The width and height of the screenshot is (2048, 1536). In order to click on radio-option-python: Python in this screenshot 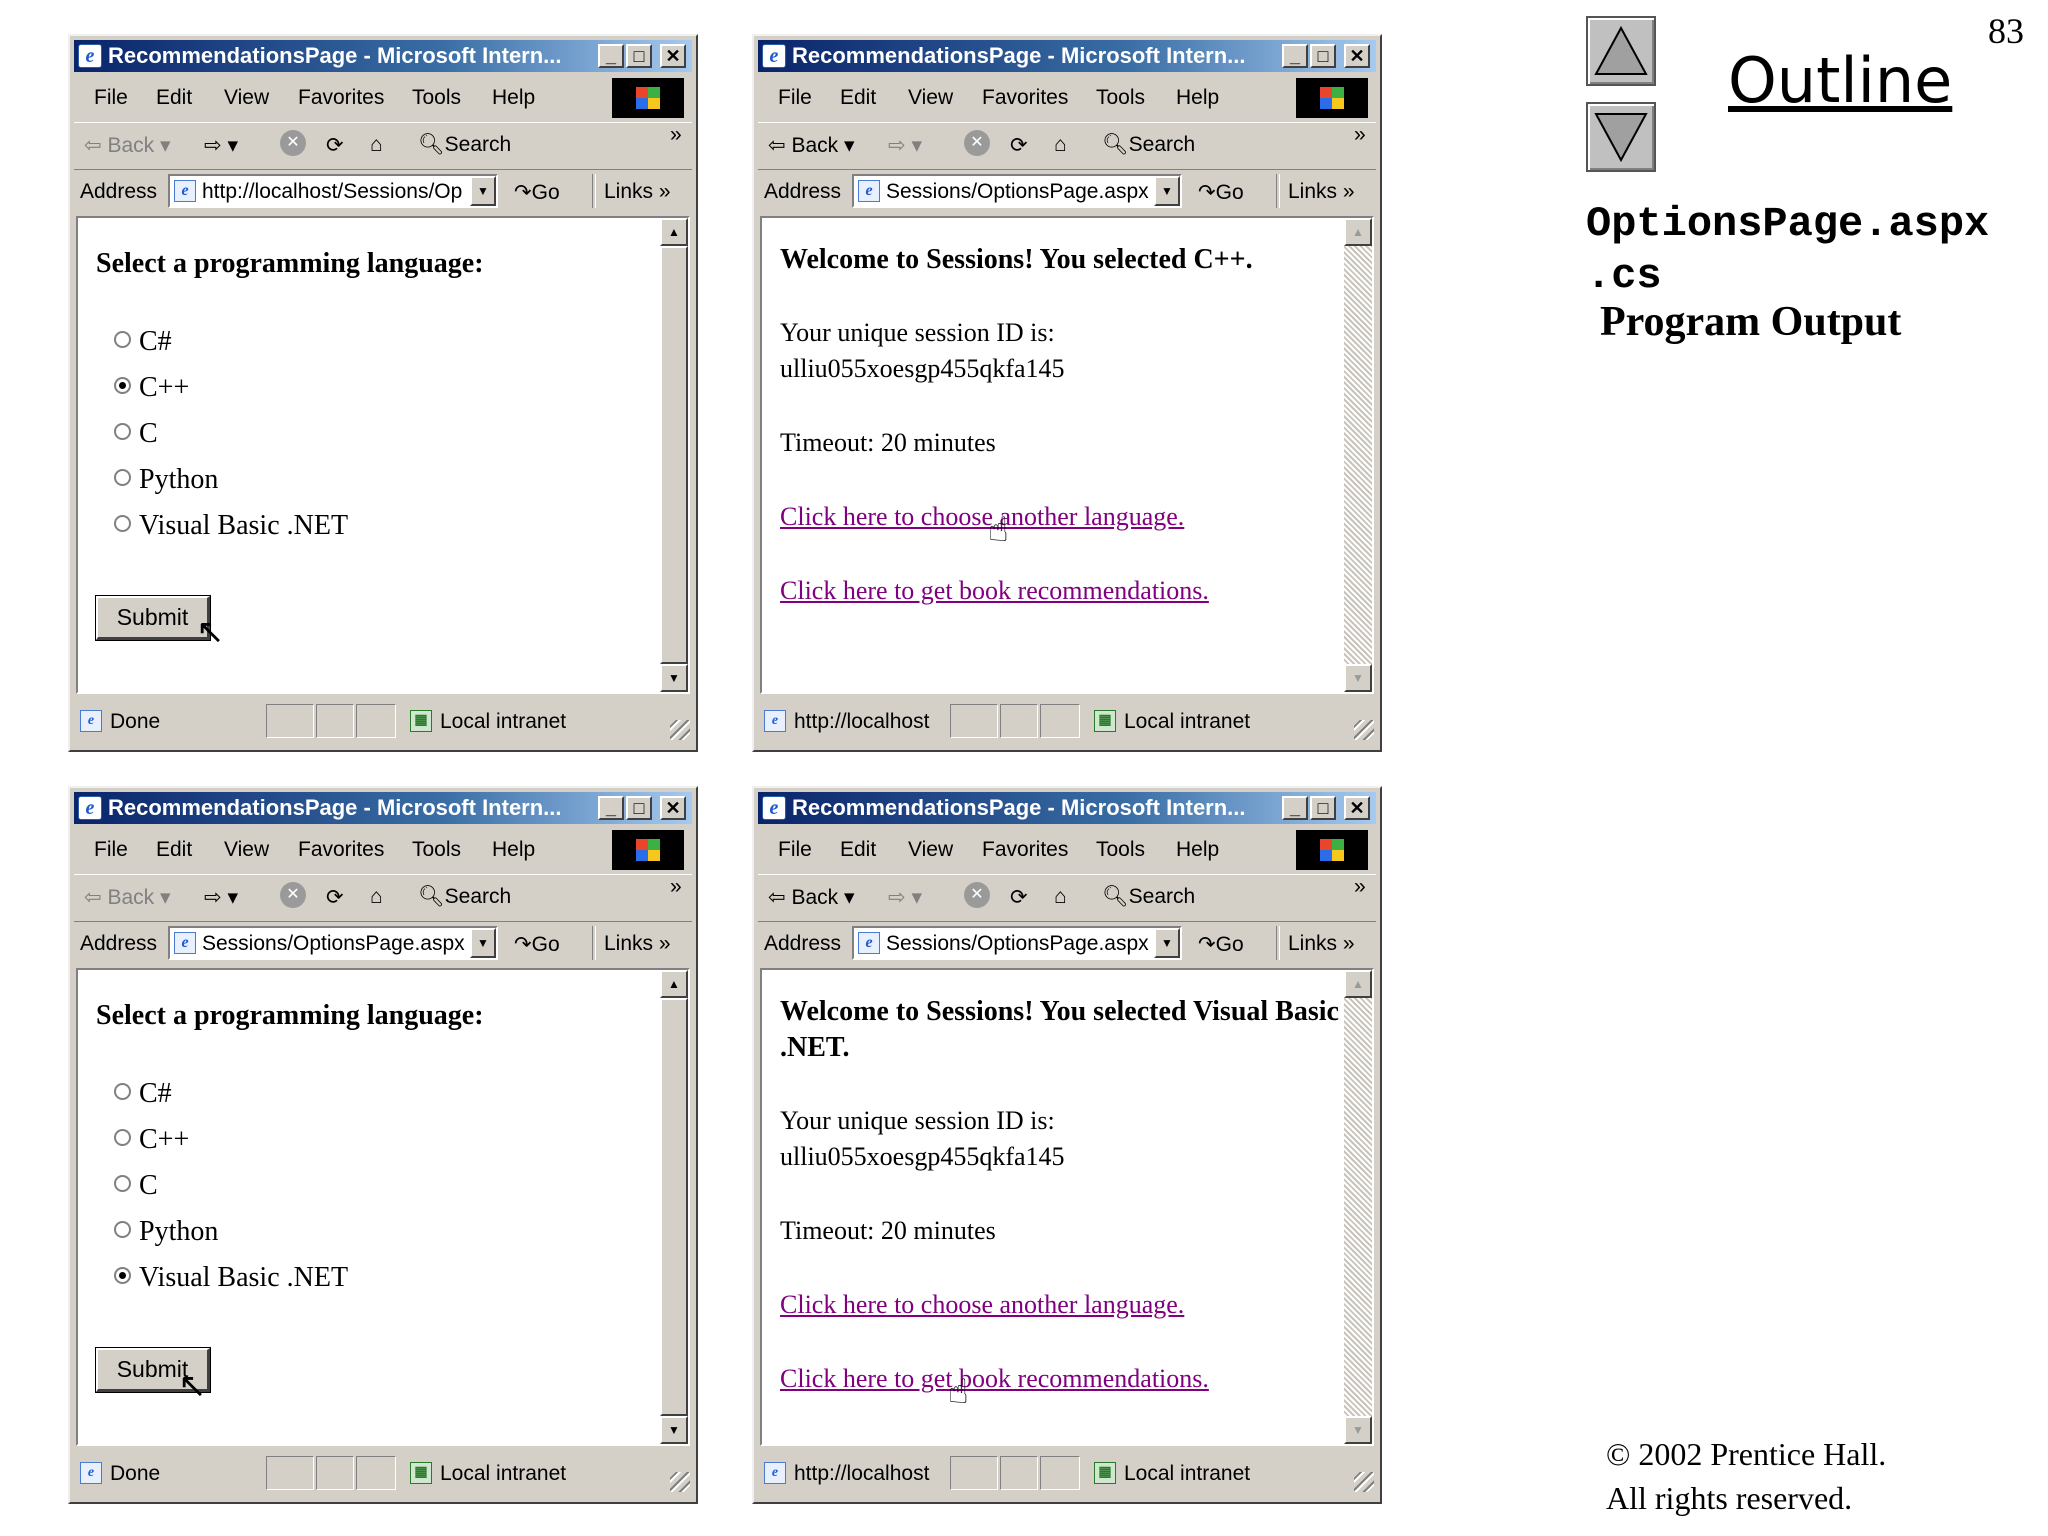, I will do `click(166, 1232)`.